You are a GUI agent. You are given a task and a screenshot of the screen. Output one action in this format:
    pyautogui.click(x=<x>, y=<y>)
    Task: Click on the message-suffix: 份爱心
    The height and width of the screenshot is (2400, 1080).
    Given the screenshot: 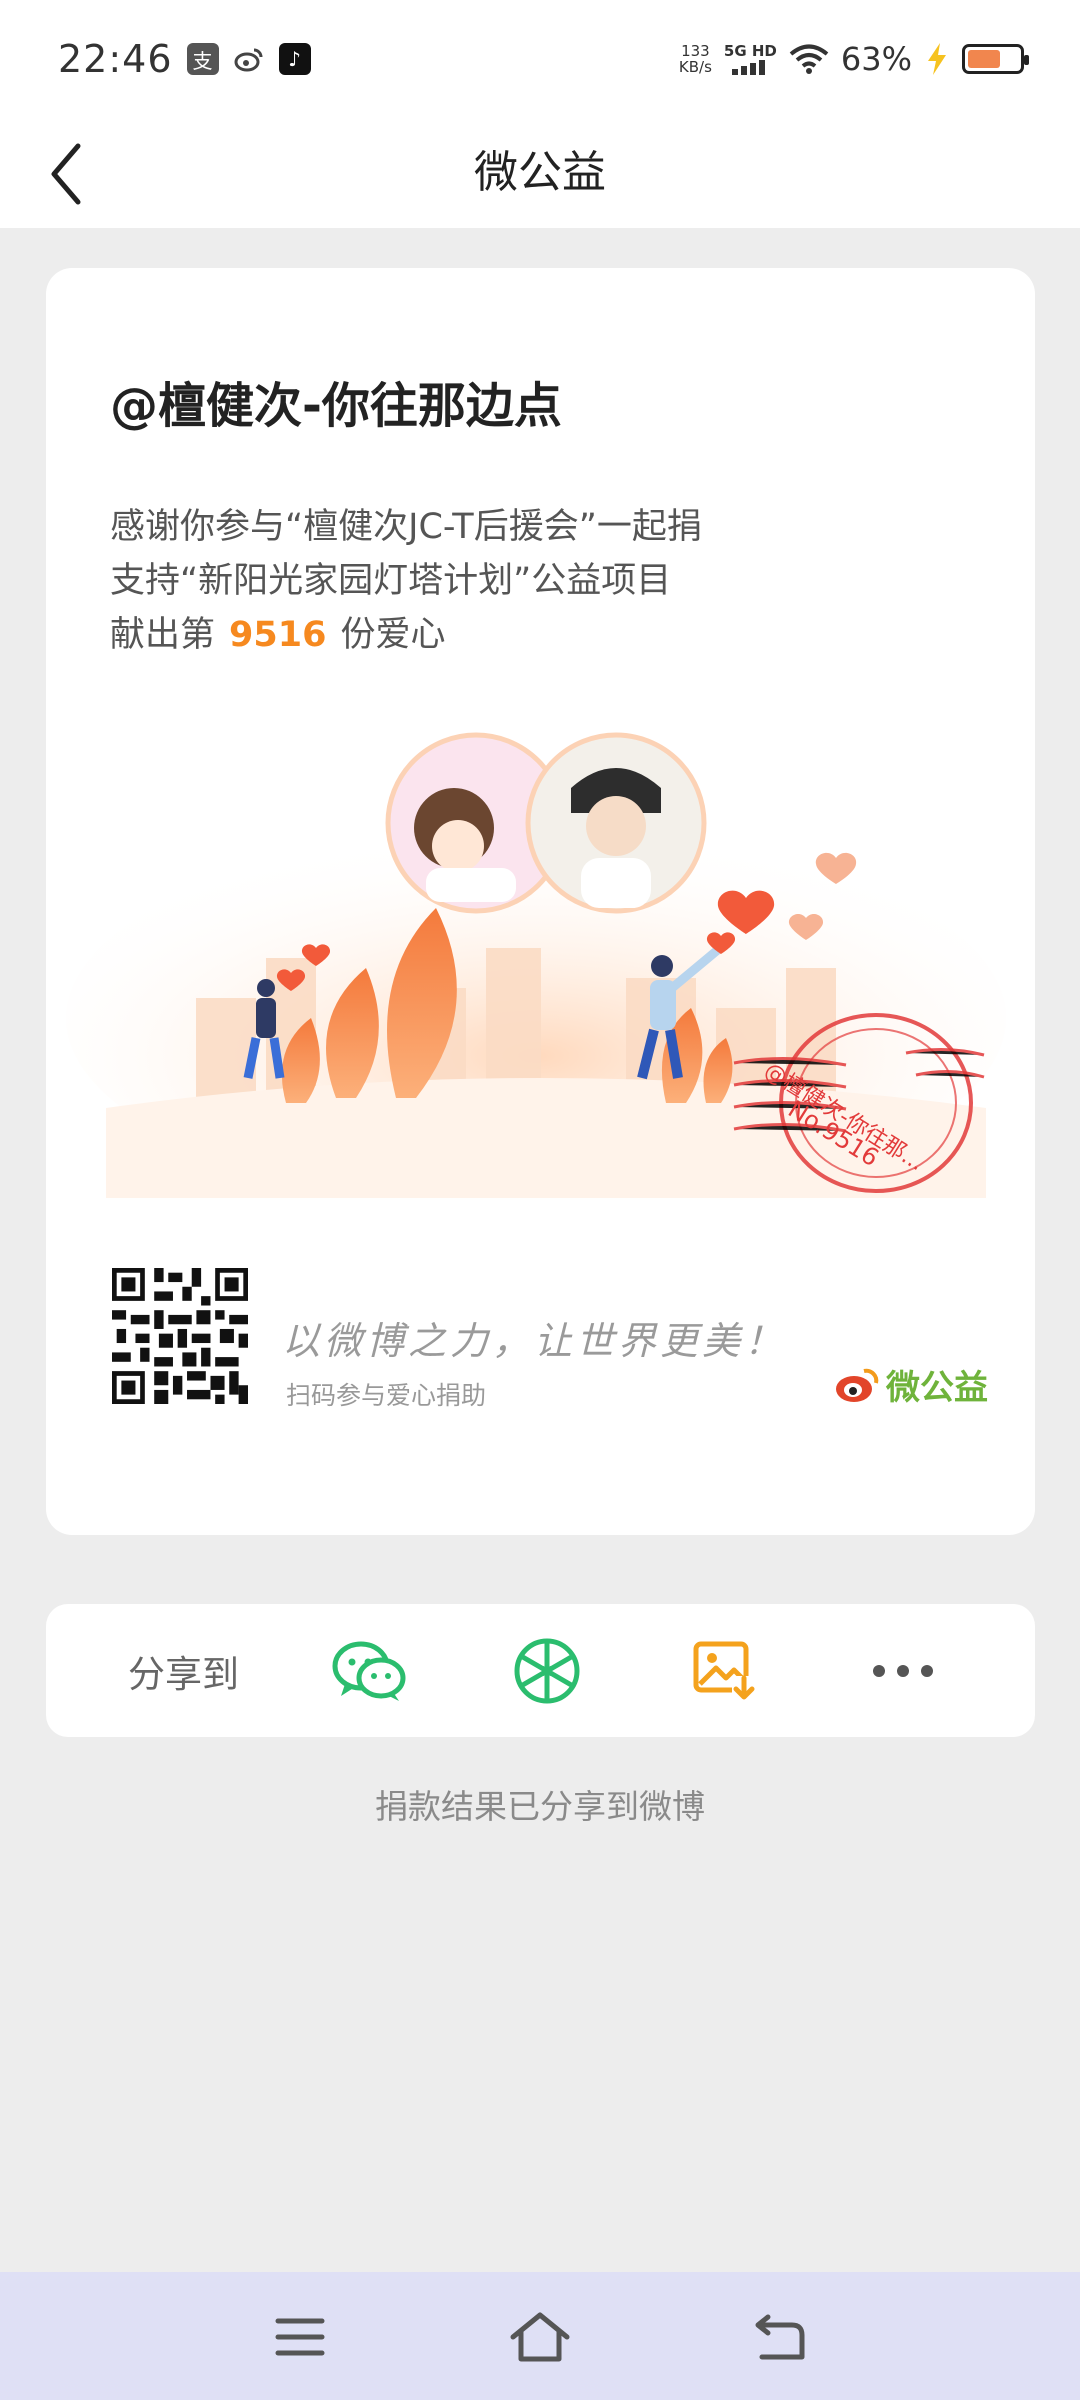 What is the action you would take?
    pyautogui.click(x=393, y=635)
    